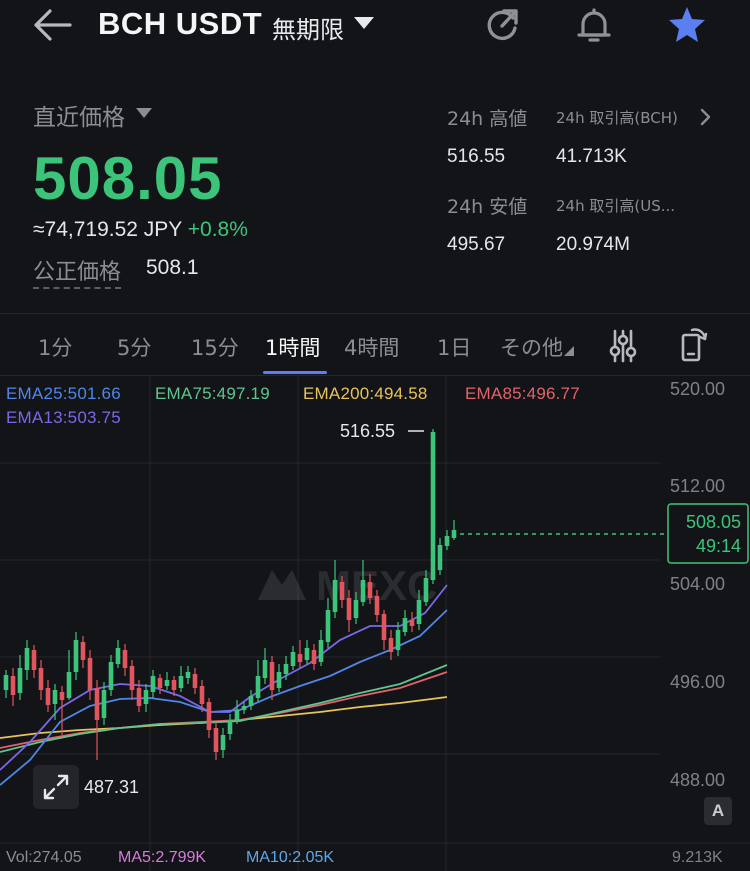 The image size is (750, 871). What do you see at coordinates (371, 347) in the screenshot?
I see `tab-4h: 4時間` at bounding box center [371, 347].